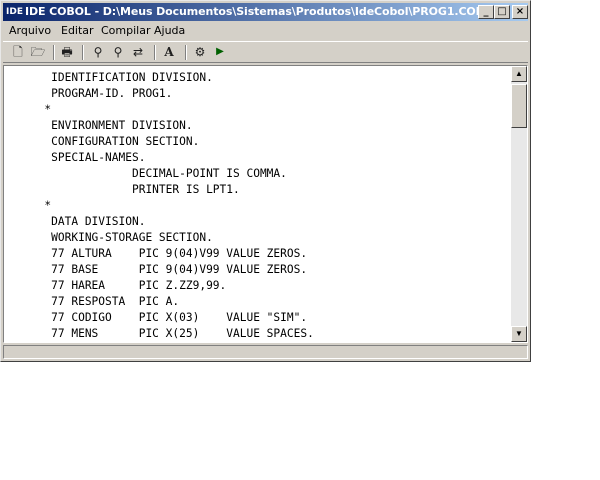  Describe the element at coordinates (520, 12) in the screenshot. I see `close-button: ×` at that location.